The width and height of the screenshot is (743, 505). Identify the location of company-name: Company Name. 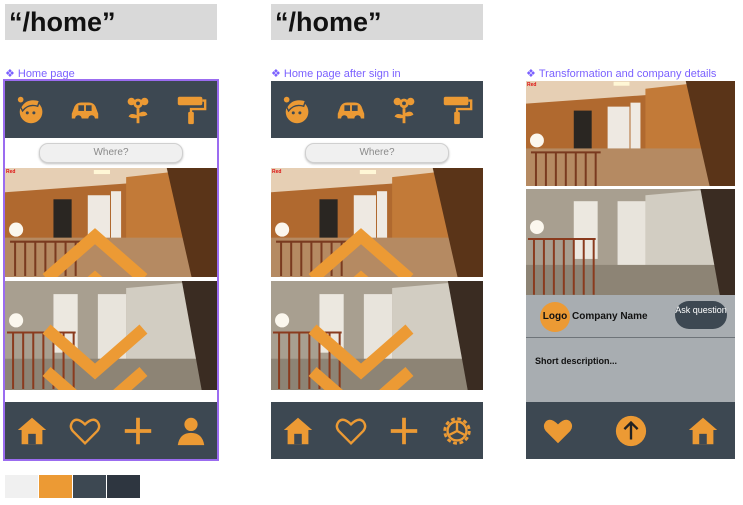
(610, 316).